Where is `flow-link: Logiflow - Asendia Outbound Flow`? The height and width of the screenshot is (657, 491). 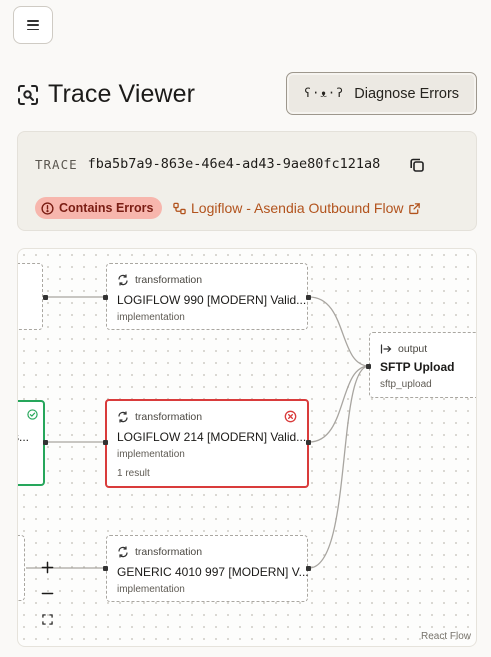 flow-link: Logiflow - Asendia Outbound Flow is located at coordinates (297, 208).